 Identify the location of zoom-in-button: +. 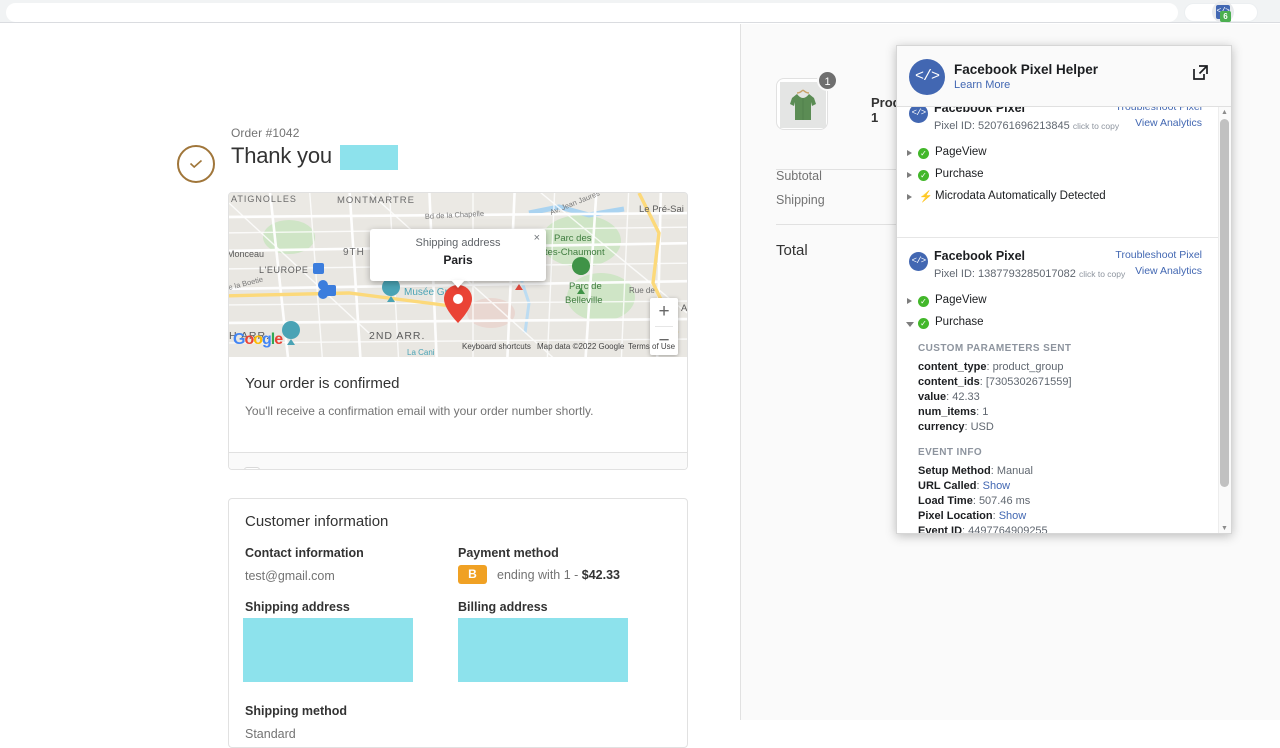
(664, 312).